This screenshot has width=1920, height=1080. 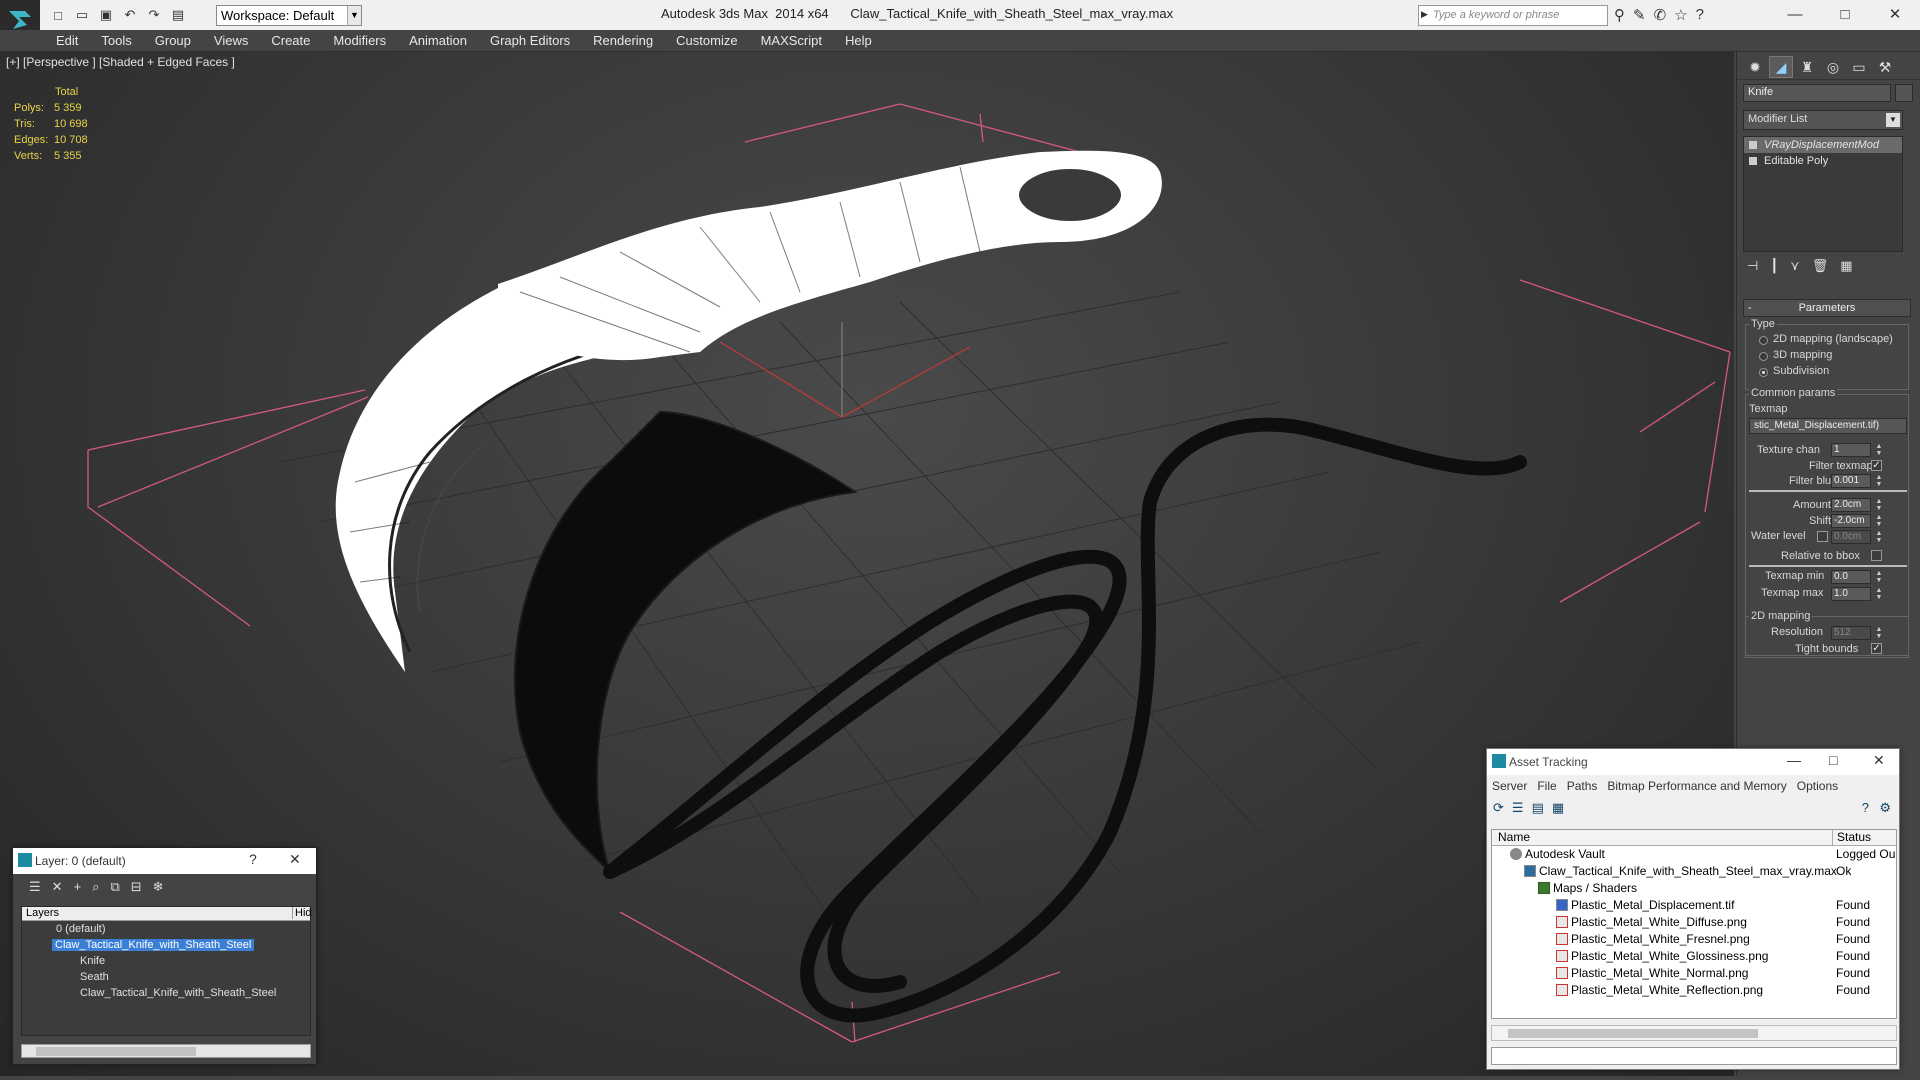 I want to click on list-view-icon: ☰, so click(x=1518, y=810).